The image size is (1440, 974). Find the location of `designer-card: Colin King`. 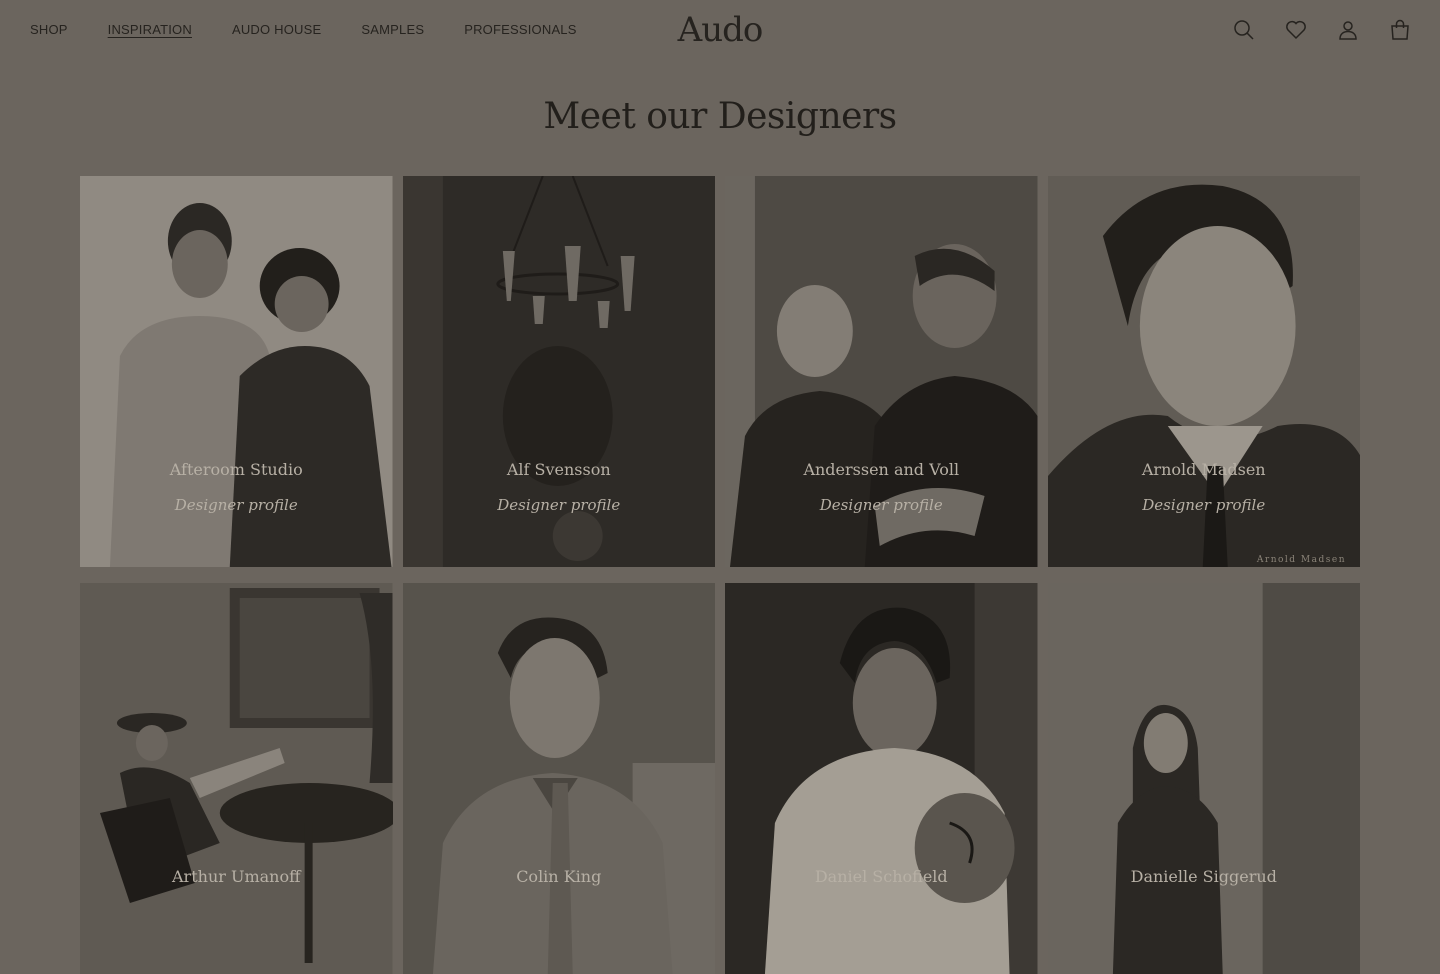

designer-card: Colin King is located at coordinates (558, 778).